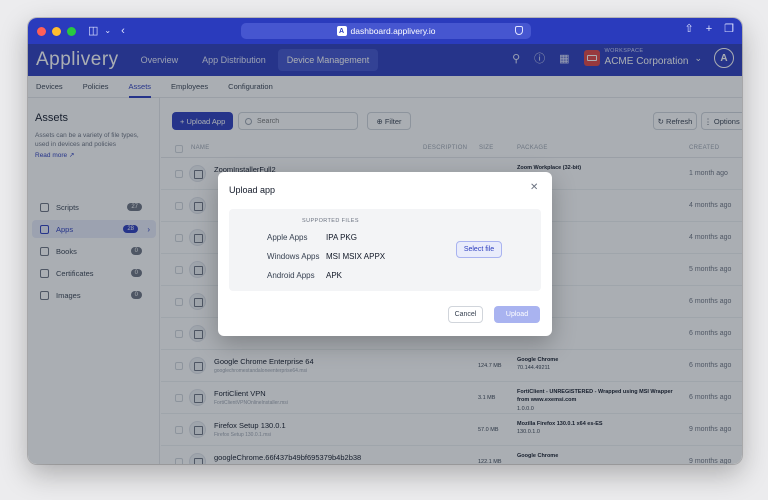 This screenshot has width=768, height=500. I want to click on minimize-window-button, so click(56, 31).